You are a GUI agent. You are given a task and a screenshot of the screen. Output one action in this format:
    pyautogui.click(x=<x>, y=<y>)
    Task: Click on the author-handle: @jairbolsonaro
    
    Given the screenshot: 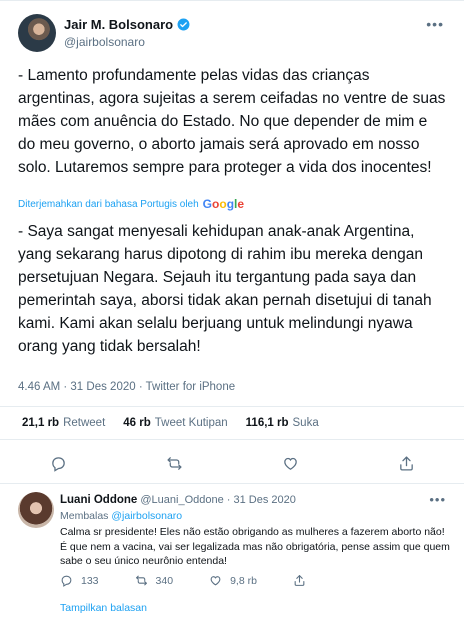 What is the action you would take?
    pyautogui.click(x=104, y=42)
    